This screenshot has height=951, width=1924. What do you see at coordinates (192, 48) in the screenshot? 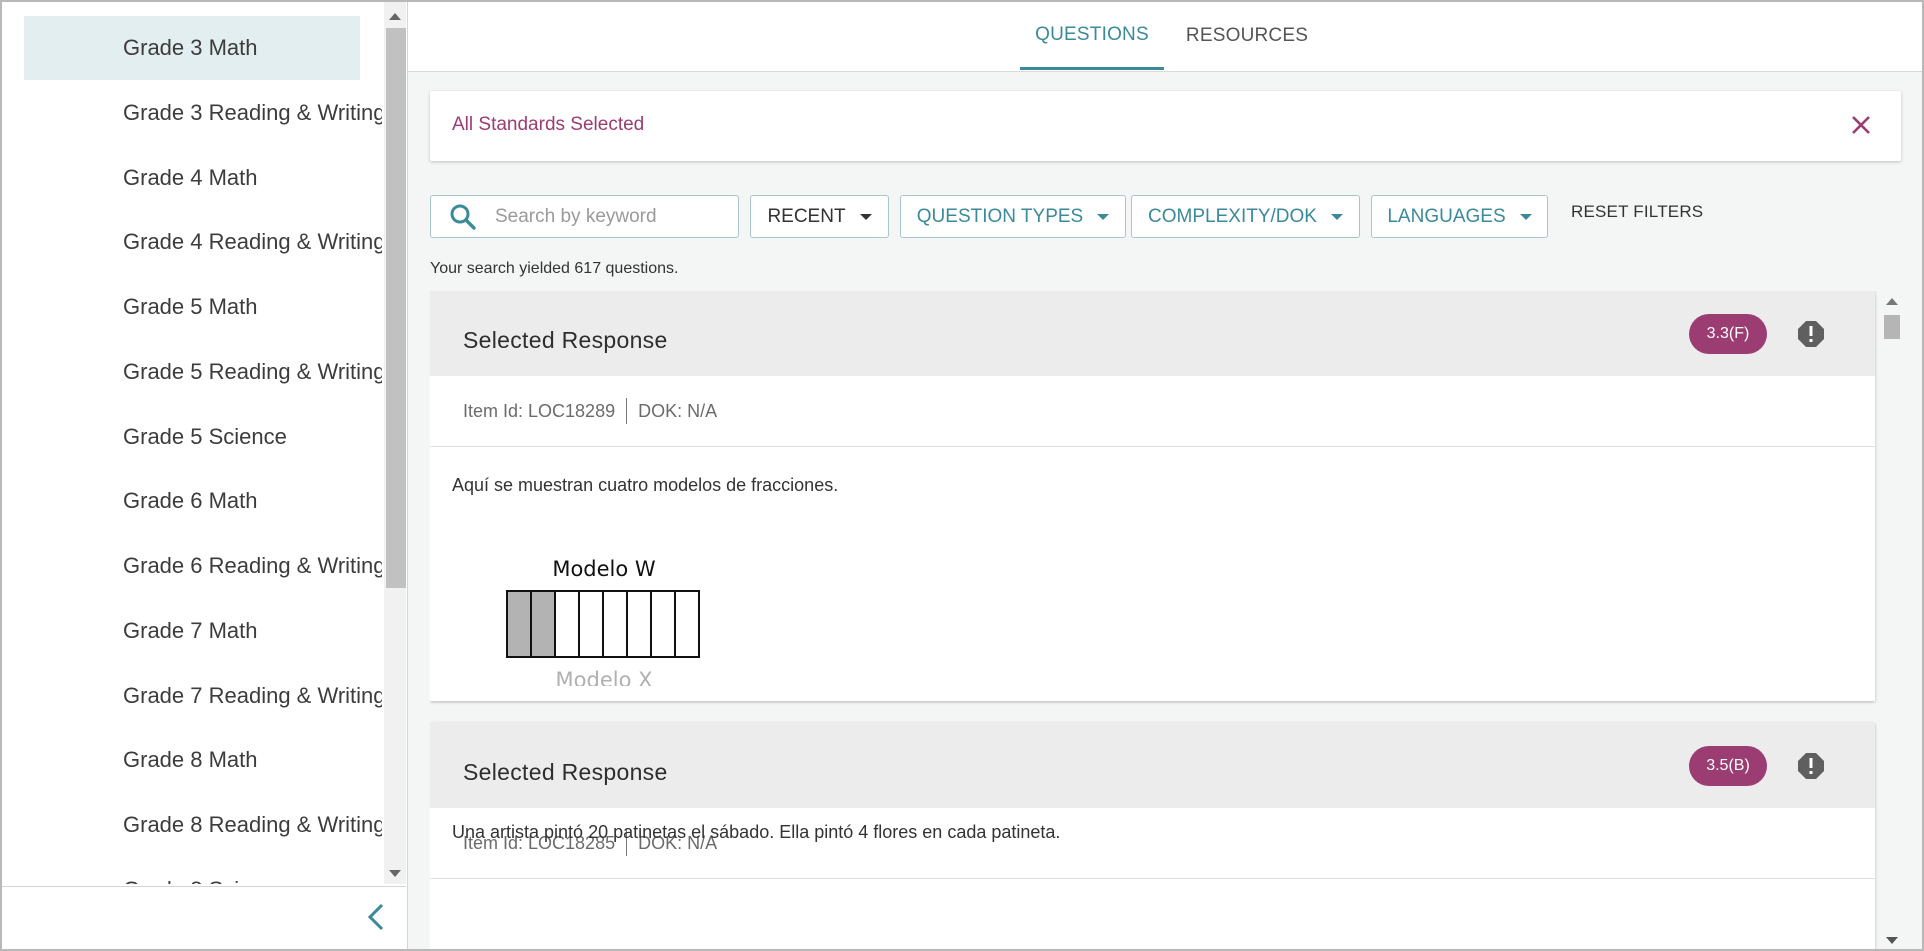
I see `sidebar-item-grade-3-math: Grade 3 Math` at bounding box center [192, 48].